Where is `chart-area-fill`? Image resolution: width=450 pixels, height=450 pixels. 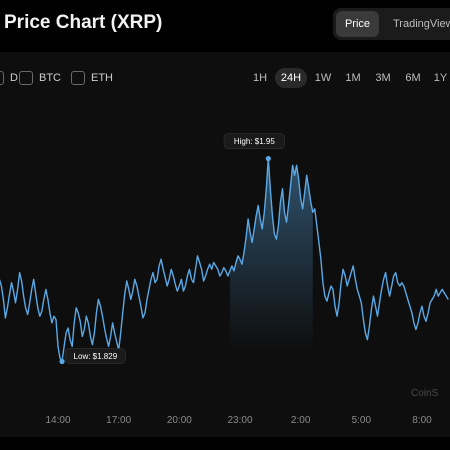
chart-area-fill is located at coordinates (271, 254).